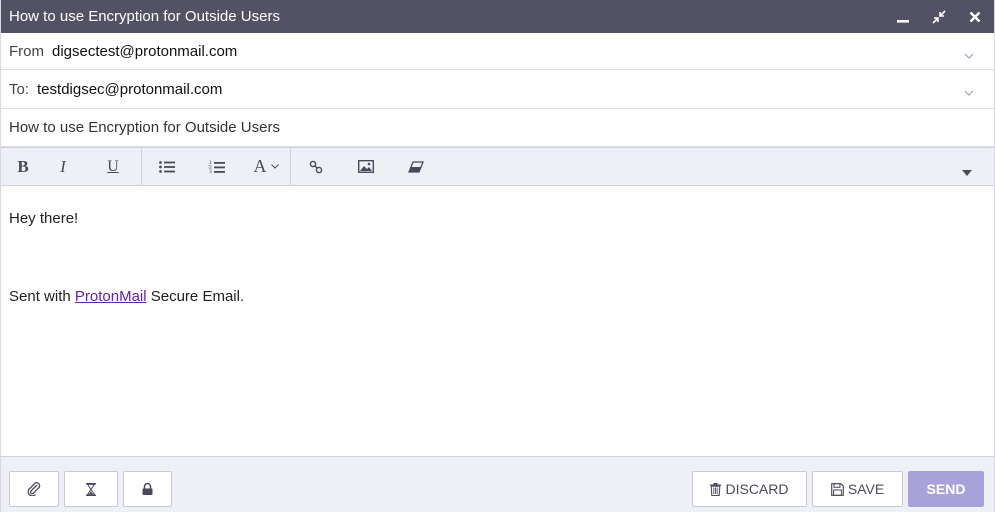  Describe the element at coordinates (497, 51) in the screenshot. I see `from-field: From digsectest@protonmail.com` at that location.